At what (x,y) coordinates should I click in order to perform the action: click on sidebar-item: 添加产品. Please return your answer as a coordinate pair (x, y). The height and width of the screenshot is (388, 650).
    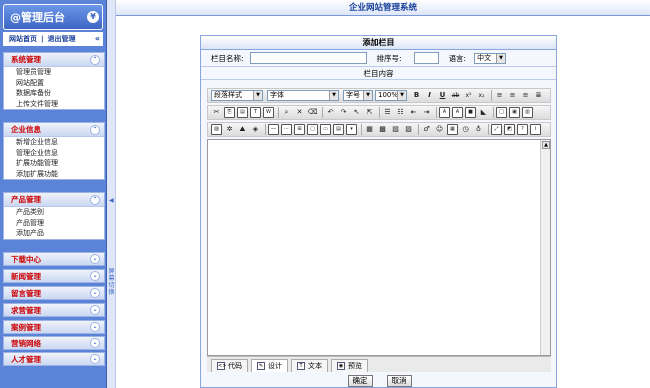
    Looking at the image, I should click on (54, 233).